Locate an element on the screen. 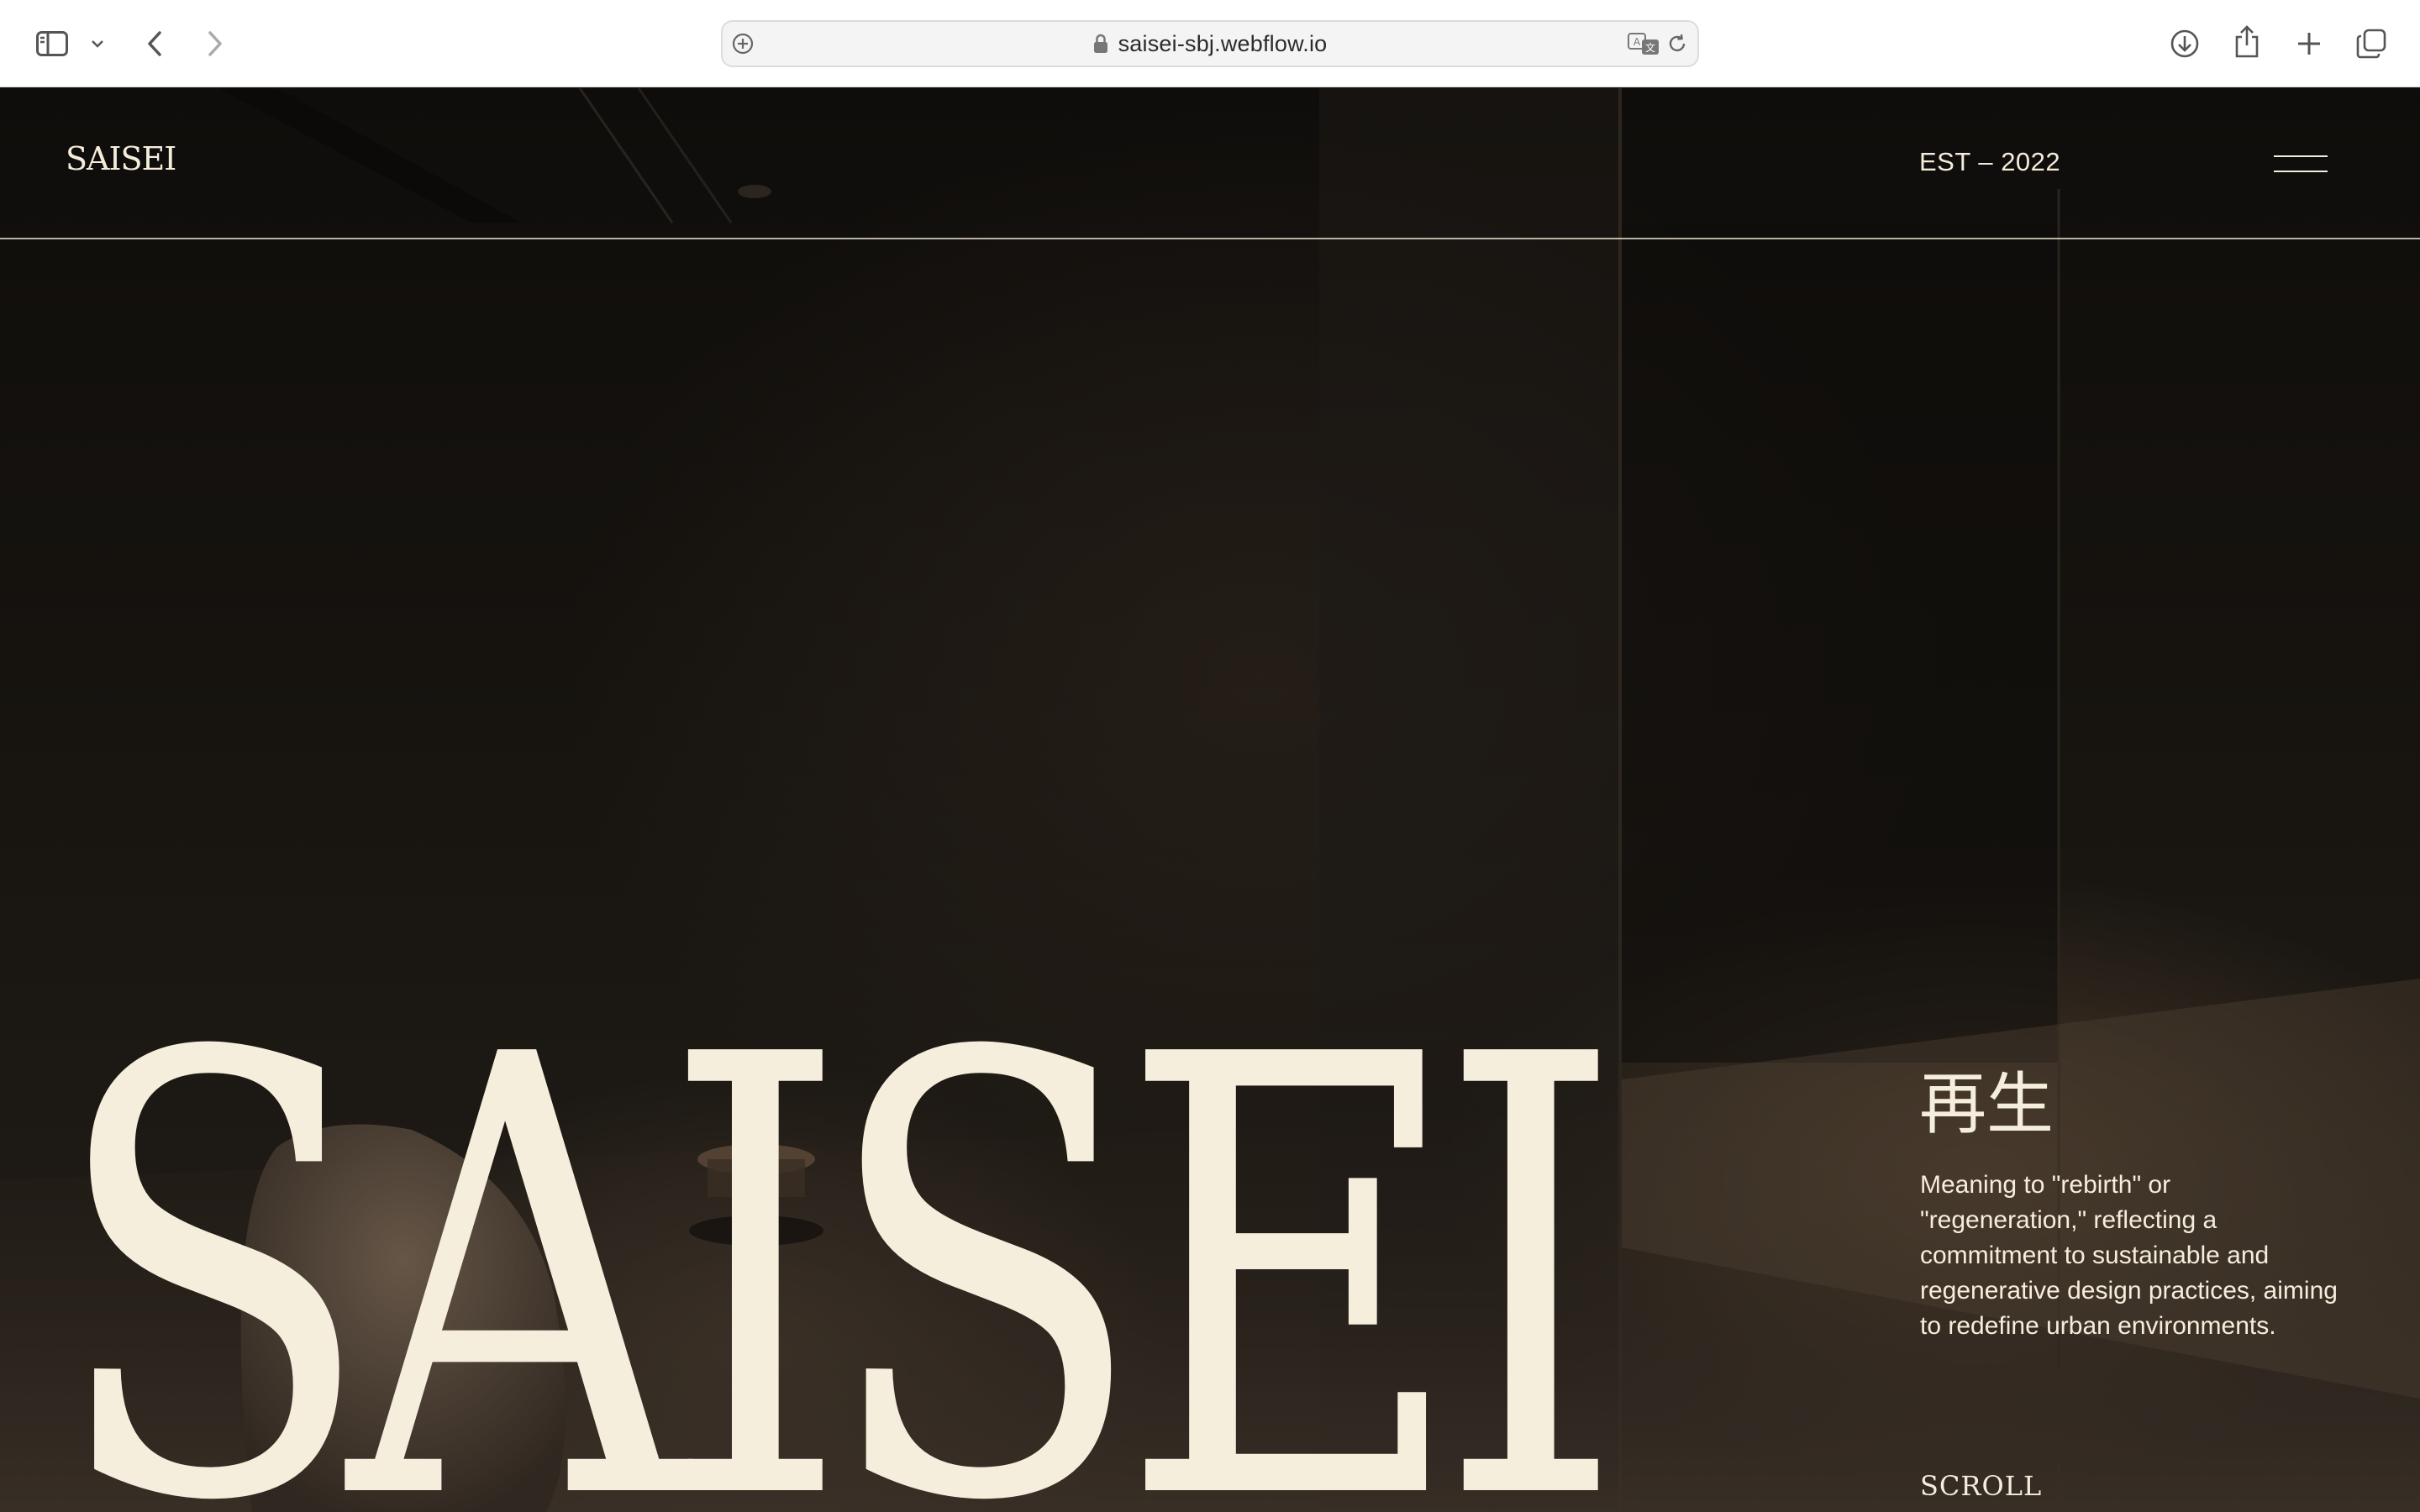  chevron-down-icon is located at coordinates (97, 43).